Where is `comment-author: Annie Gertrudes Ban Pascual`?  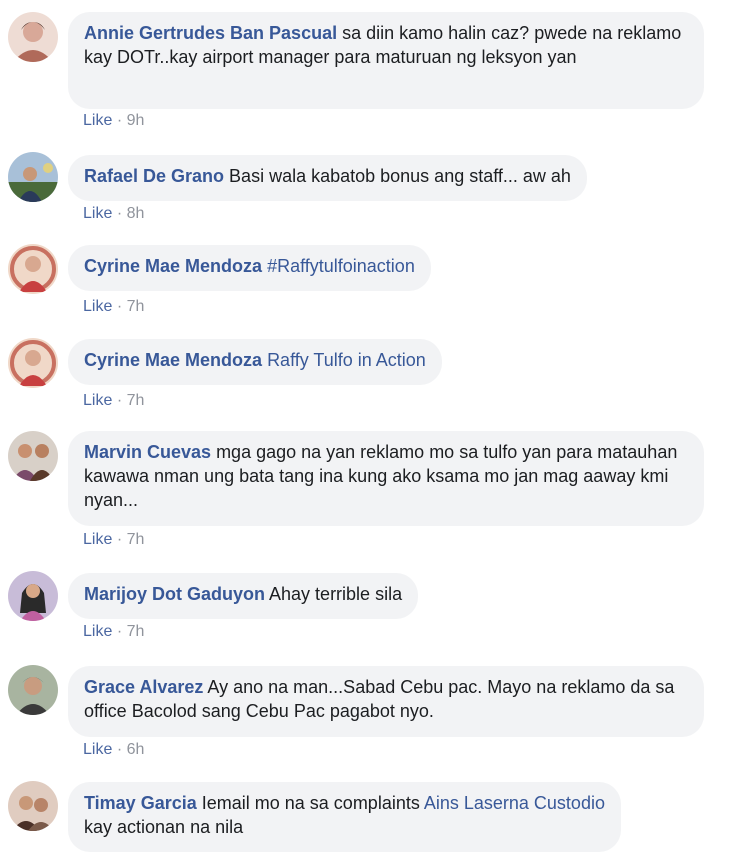
comment-author: Annie Gertrudes Ban Pascual is located at coordinates (210, 33).